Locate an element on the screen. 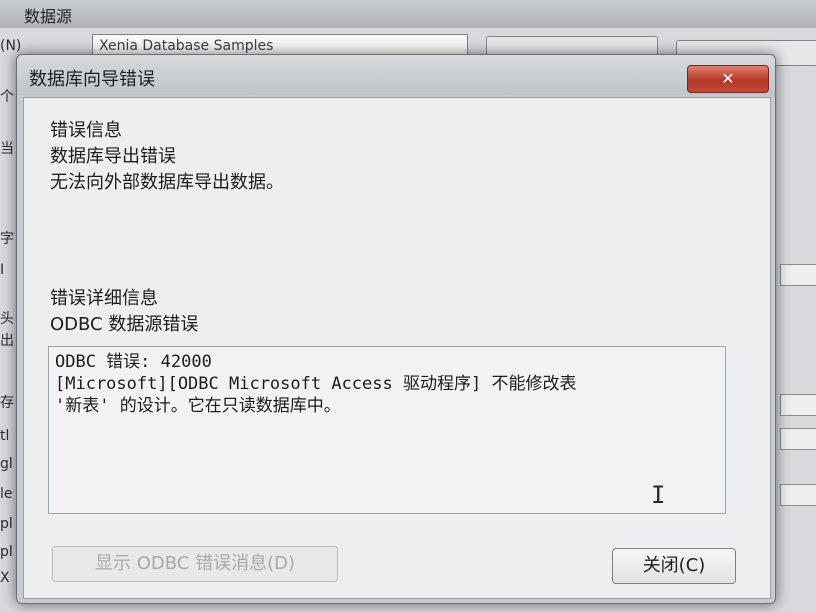 This screenshot has height=612, width=816. text-cursor-icon: I is located at coordinates (658, 495).